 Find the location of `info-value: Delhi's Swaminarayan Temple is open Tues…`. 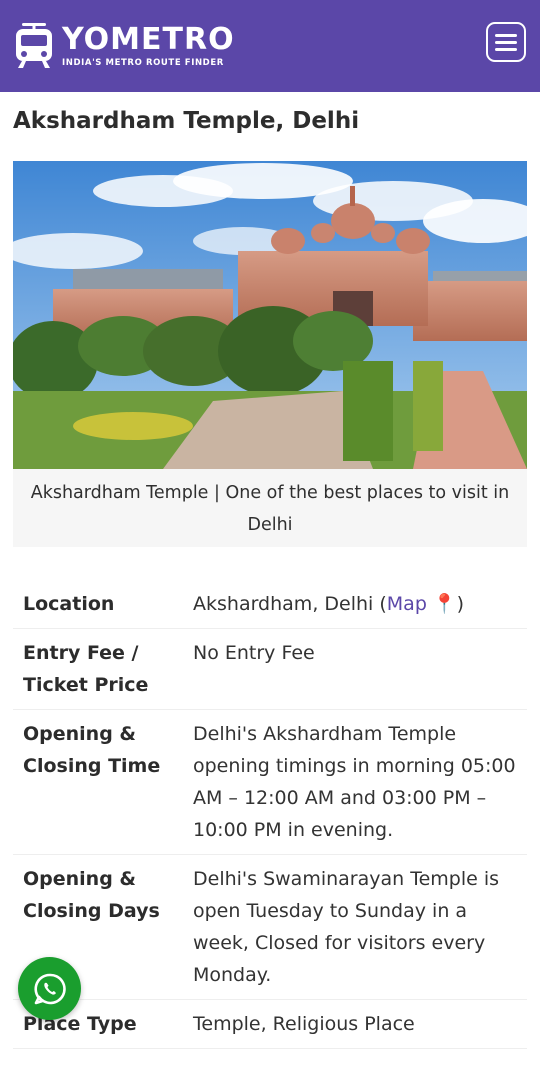

info-value: Delhi's Swaminarayan Temple is open Tues… is located at coordinates (346, 927).